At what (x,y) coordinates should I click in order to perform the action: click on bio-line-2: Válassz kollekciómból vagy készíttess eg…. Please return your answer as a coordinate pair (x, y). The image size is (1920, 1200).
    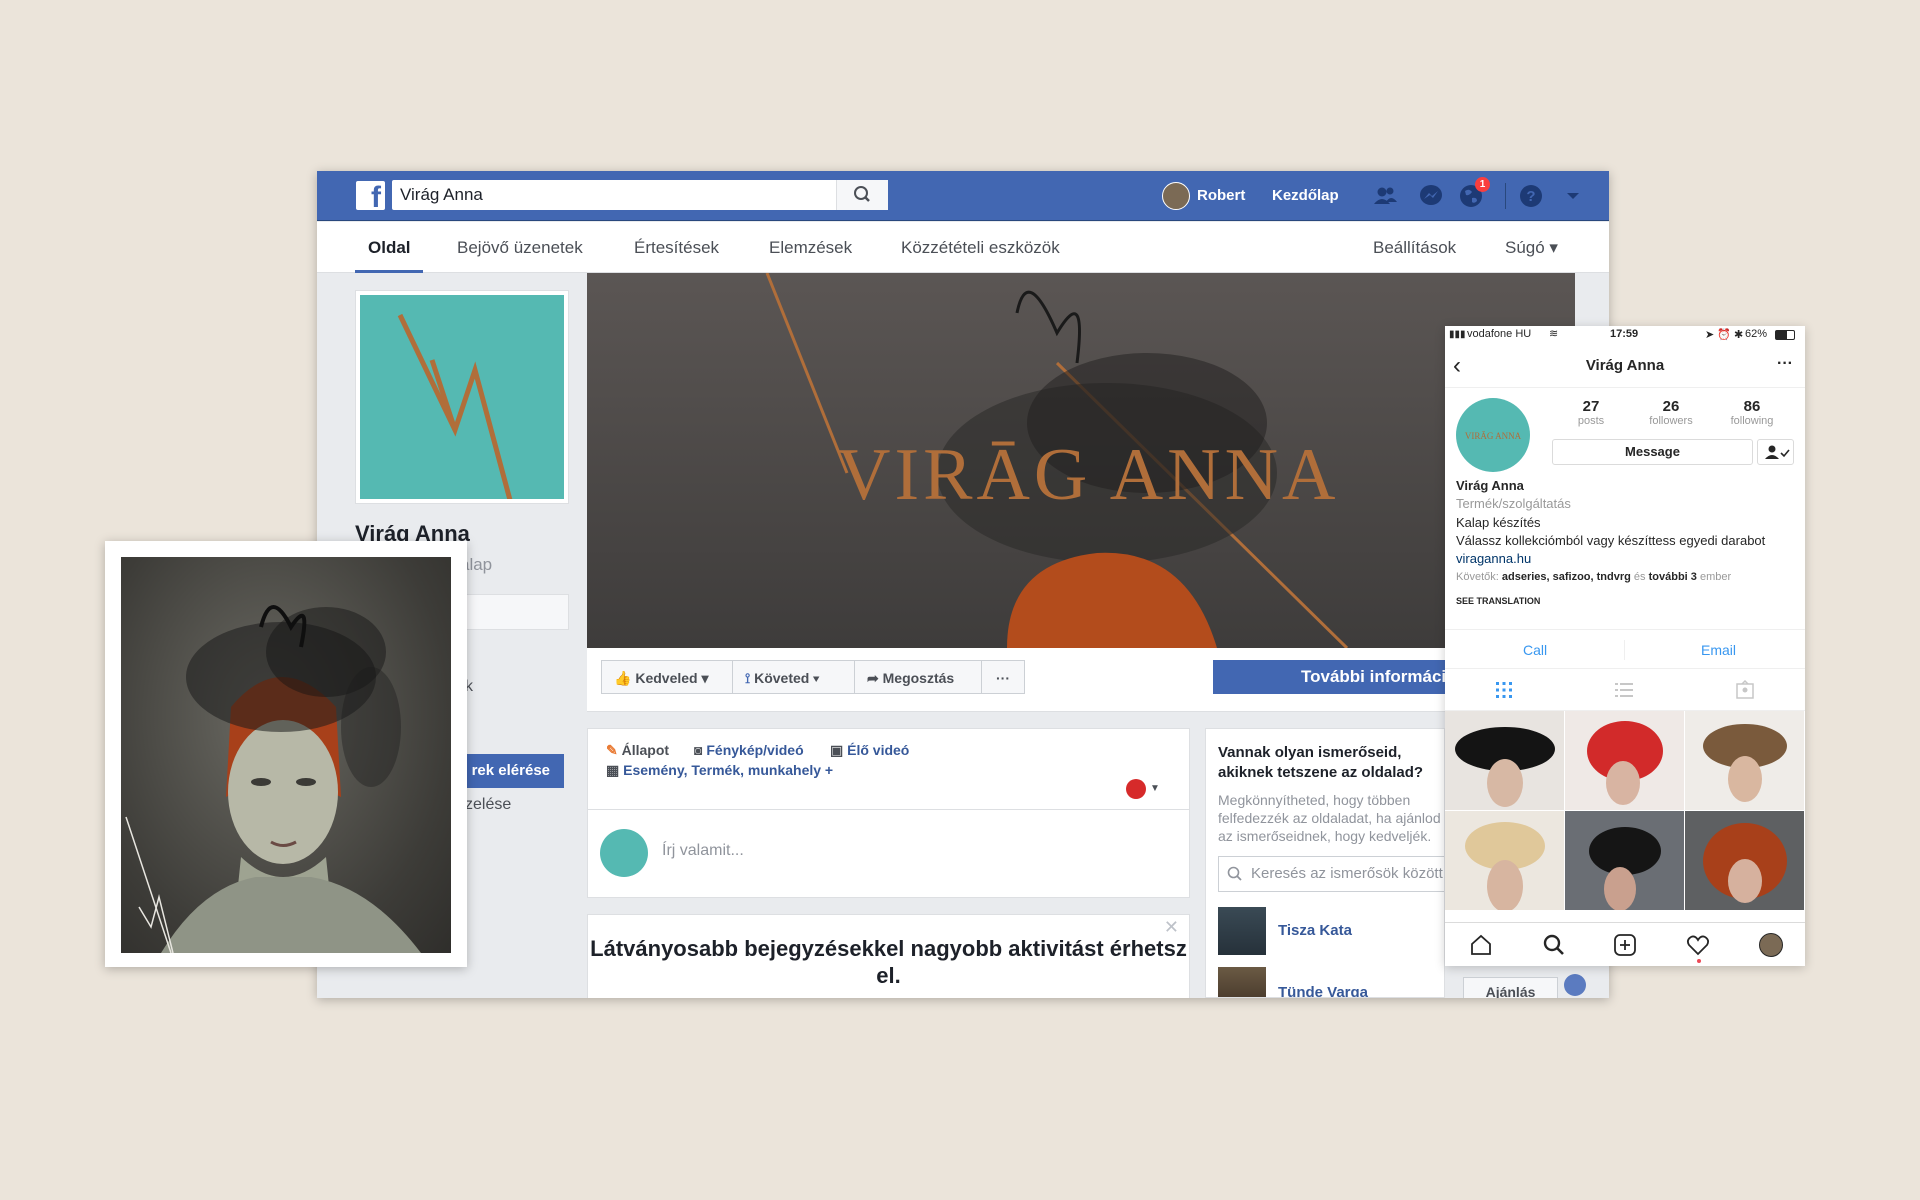
    Looking at the image, I should click on (1611, 540).